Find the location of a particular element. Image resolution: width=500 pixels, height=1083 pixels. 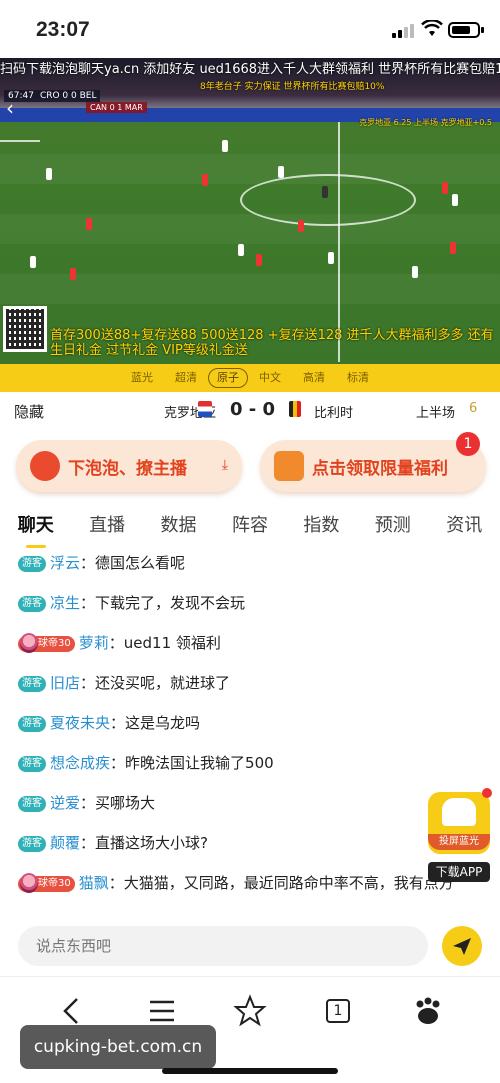

match-minute: 6 is located at coordinates (473, 408).